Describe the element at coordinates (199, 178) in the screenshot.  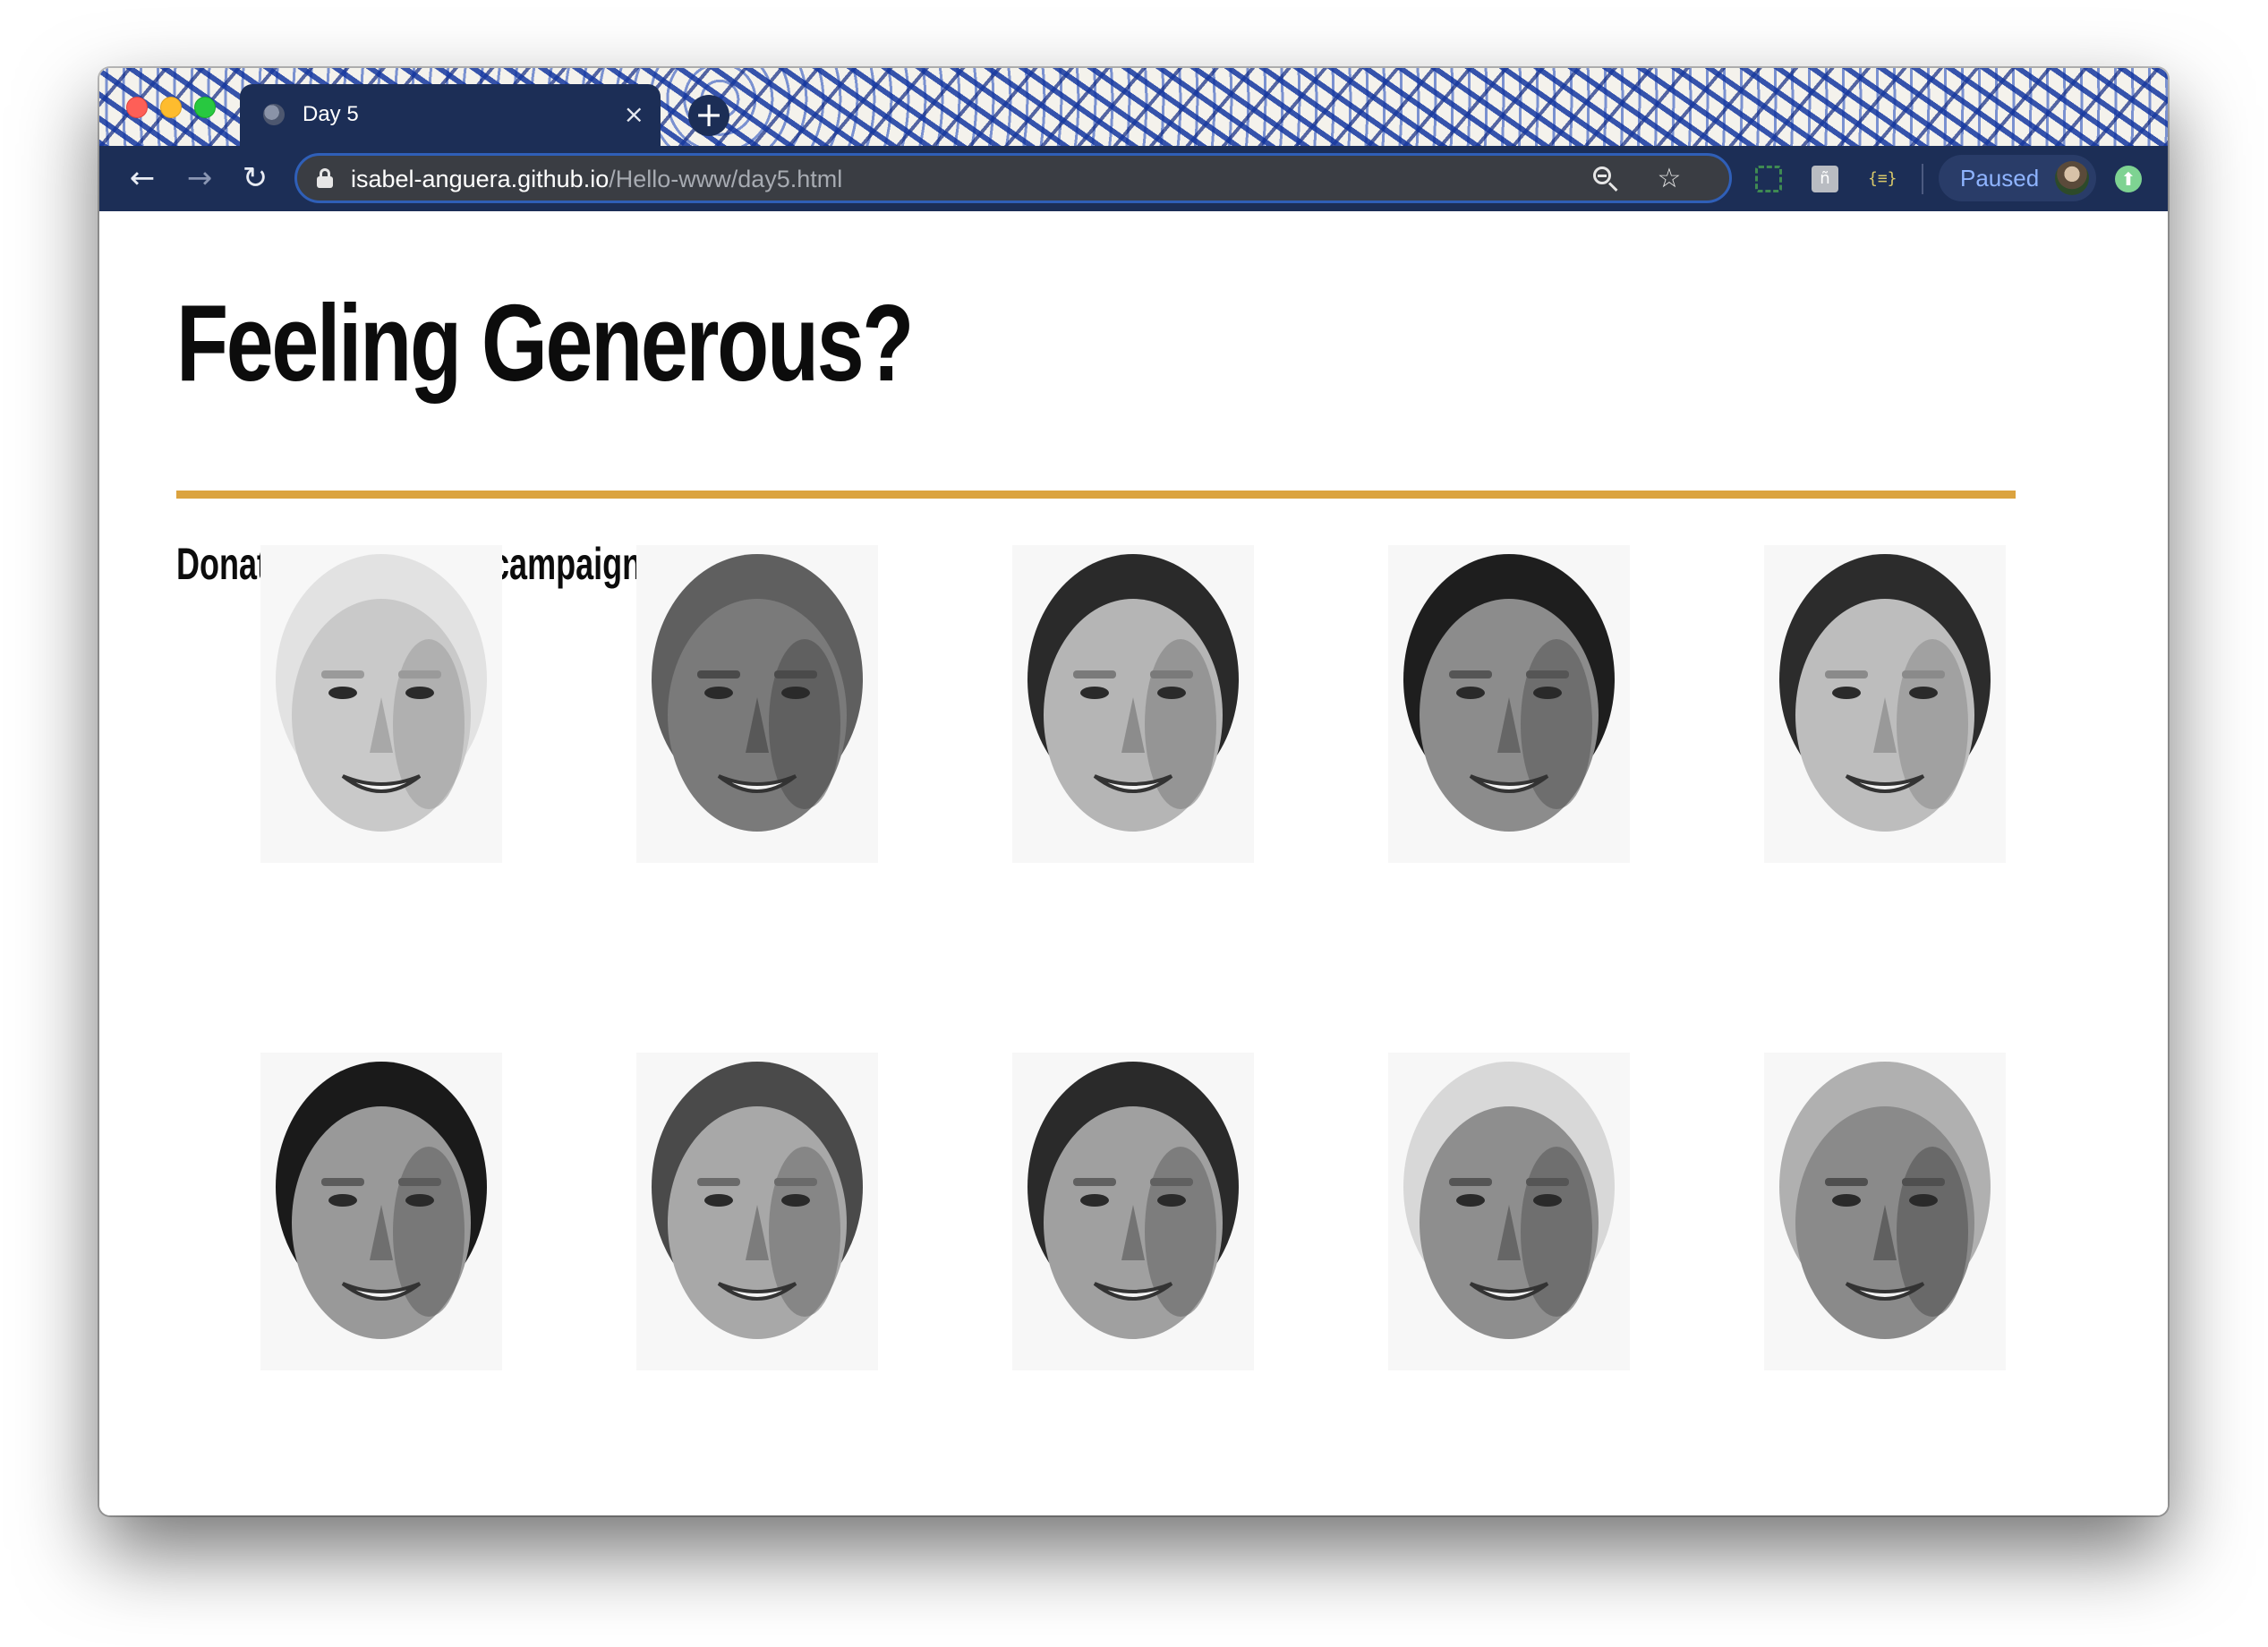
I see `forward-button: →` at that location.